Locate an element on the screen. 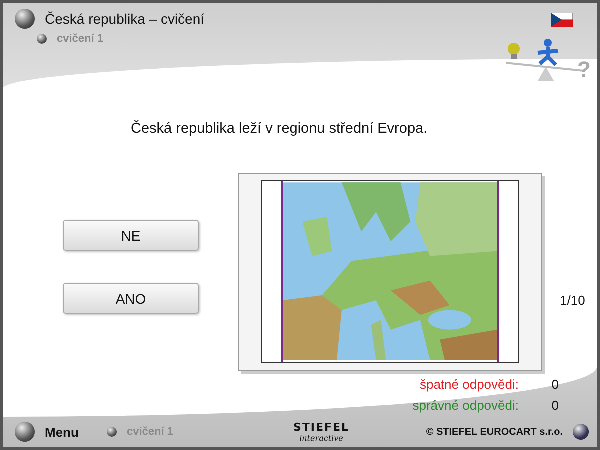 This screenshot has width=600, height=450. answer-button: NE is located at coordinates (131, 235).